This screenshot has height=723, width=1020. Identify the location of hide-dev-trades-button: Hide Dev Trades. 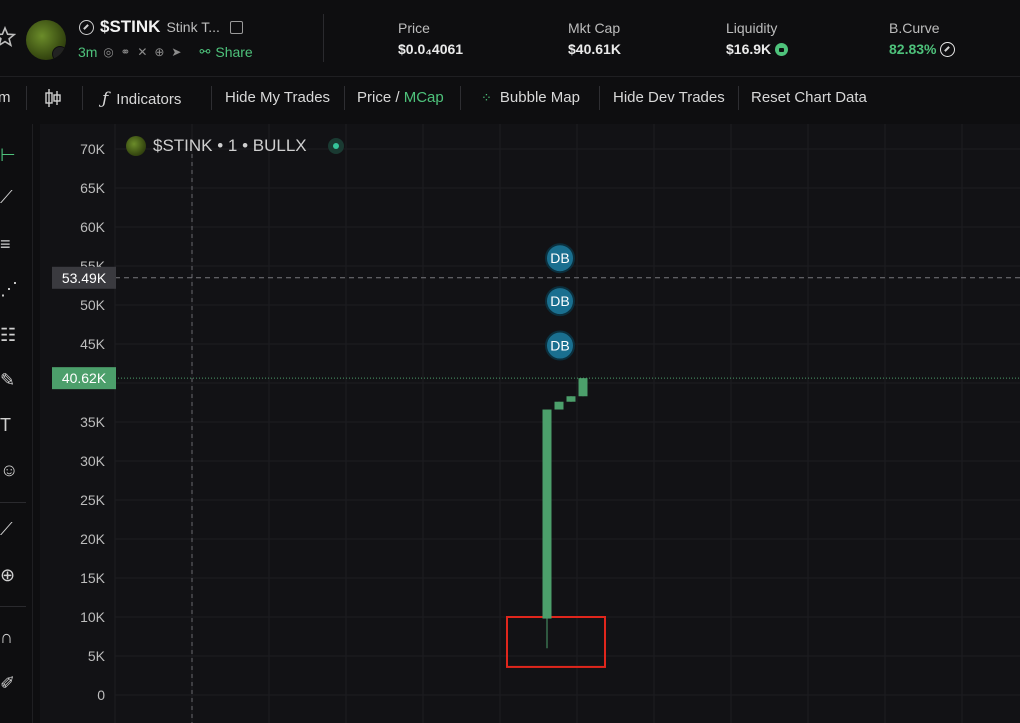
(669, 97).